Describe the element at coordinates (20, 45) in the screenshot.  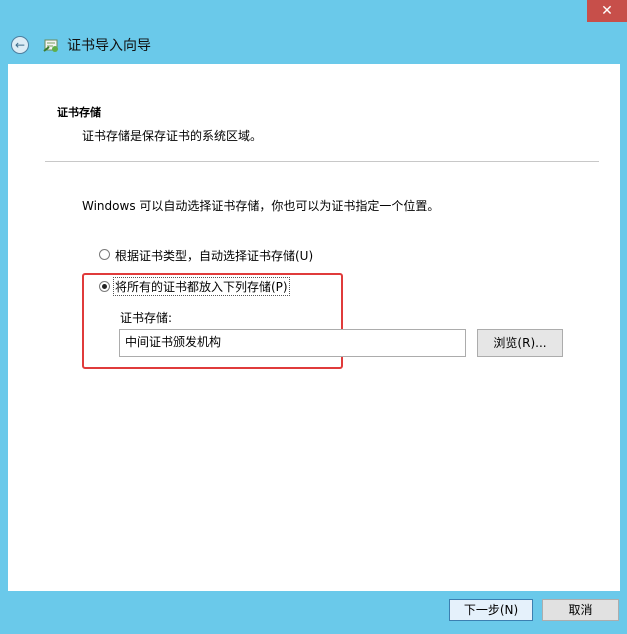
I see `back-arrow-icon: ←` at that location.